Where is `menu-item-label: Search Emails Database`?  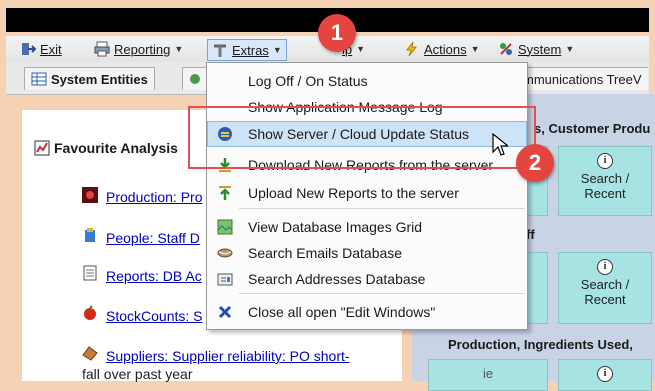 menu-item-label: Search Emails Database is located at coordinates (325, 253).